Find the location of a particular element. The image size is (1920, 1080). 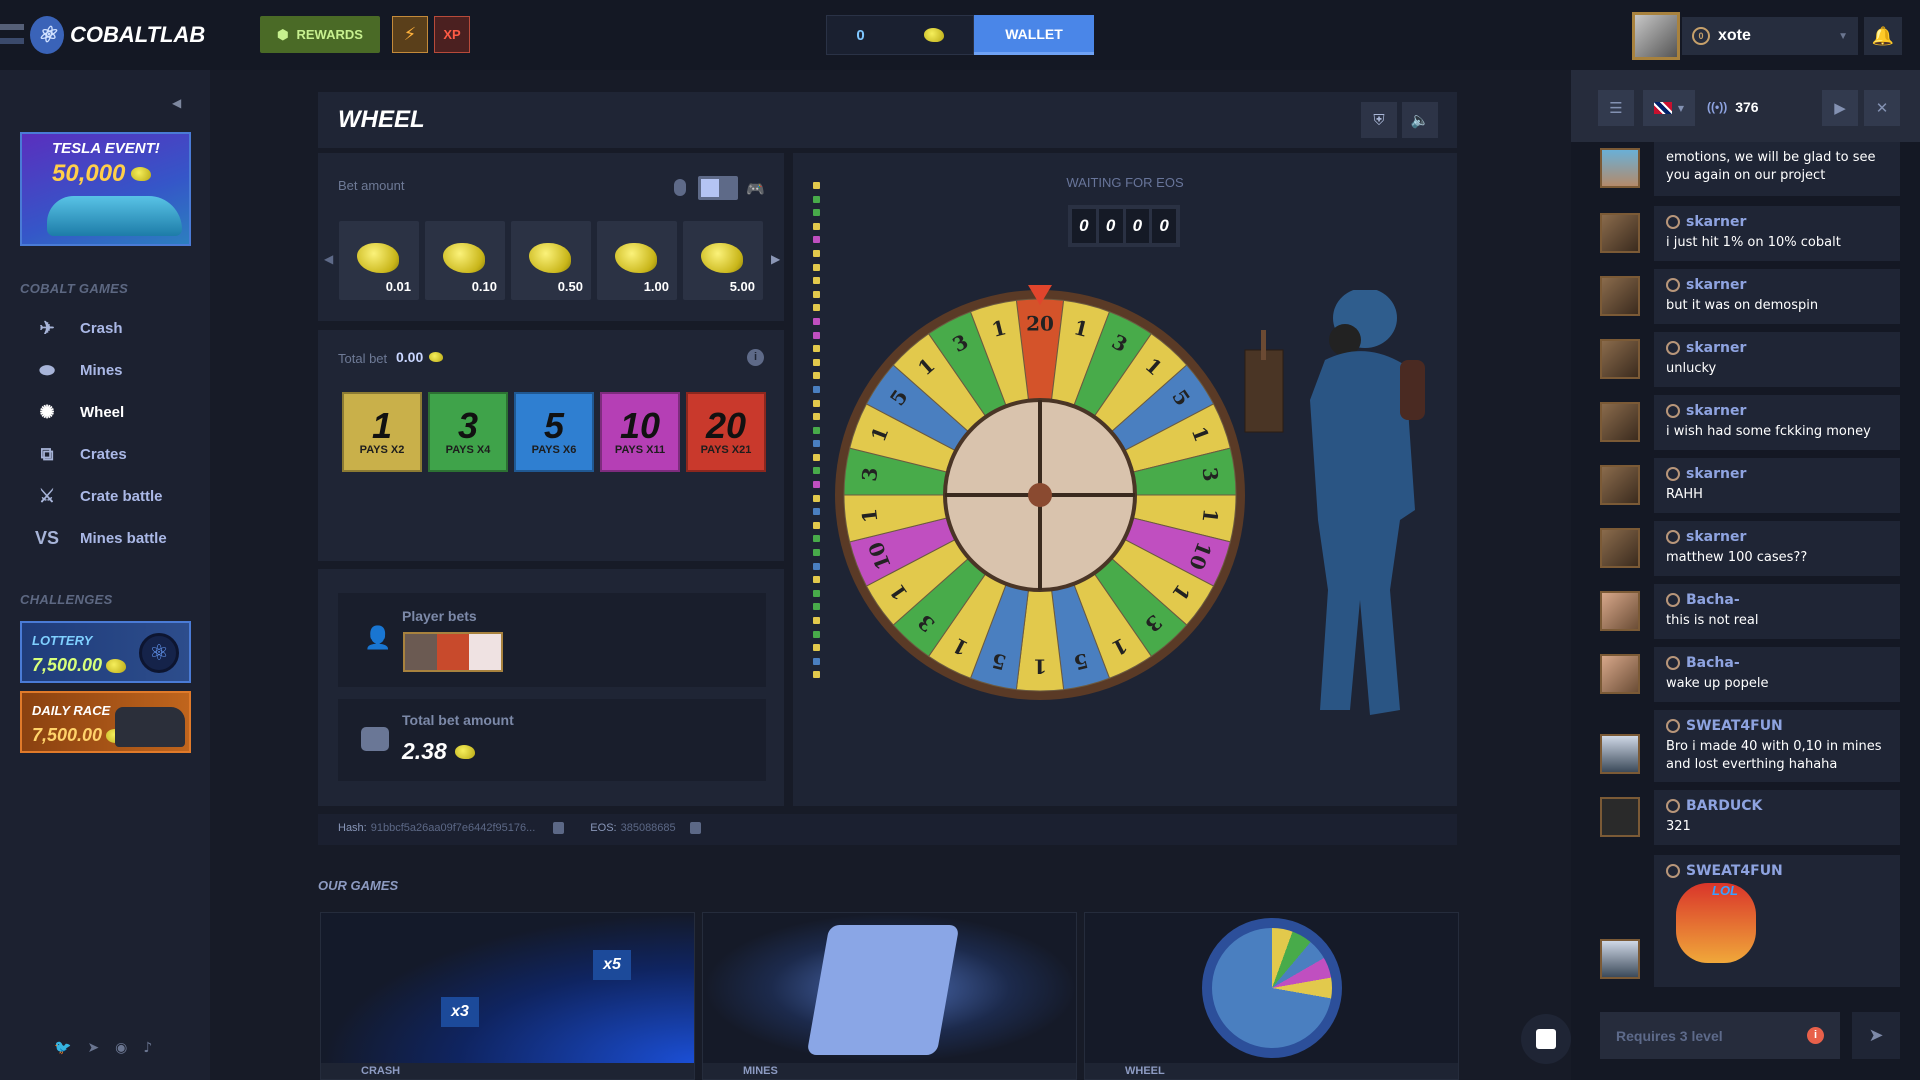

game-card-crash: x3 x5 CRASH is located at coordinates (507, 996).